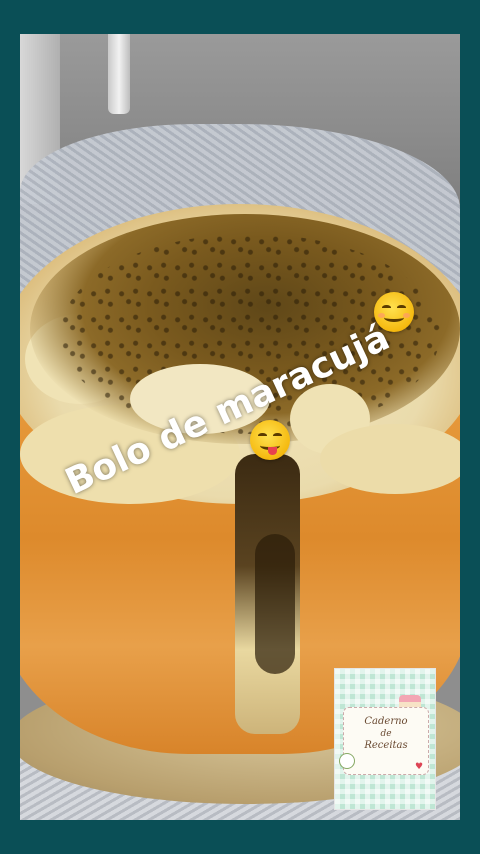  What do you see at coordinates (347, 761) in the screenshot?
I see `chef-icon` at bounding box center [347, 761].